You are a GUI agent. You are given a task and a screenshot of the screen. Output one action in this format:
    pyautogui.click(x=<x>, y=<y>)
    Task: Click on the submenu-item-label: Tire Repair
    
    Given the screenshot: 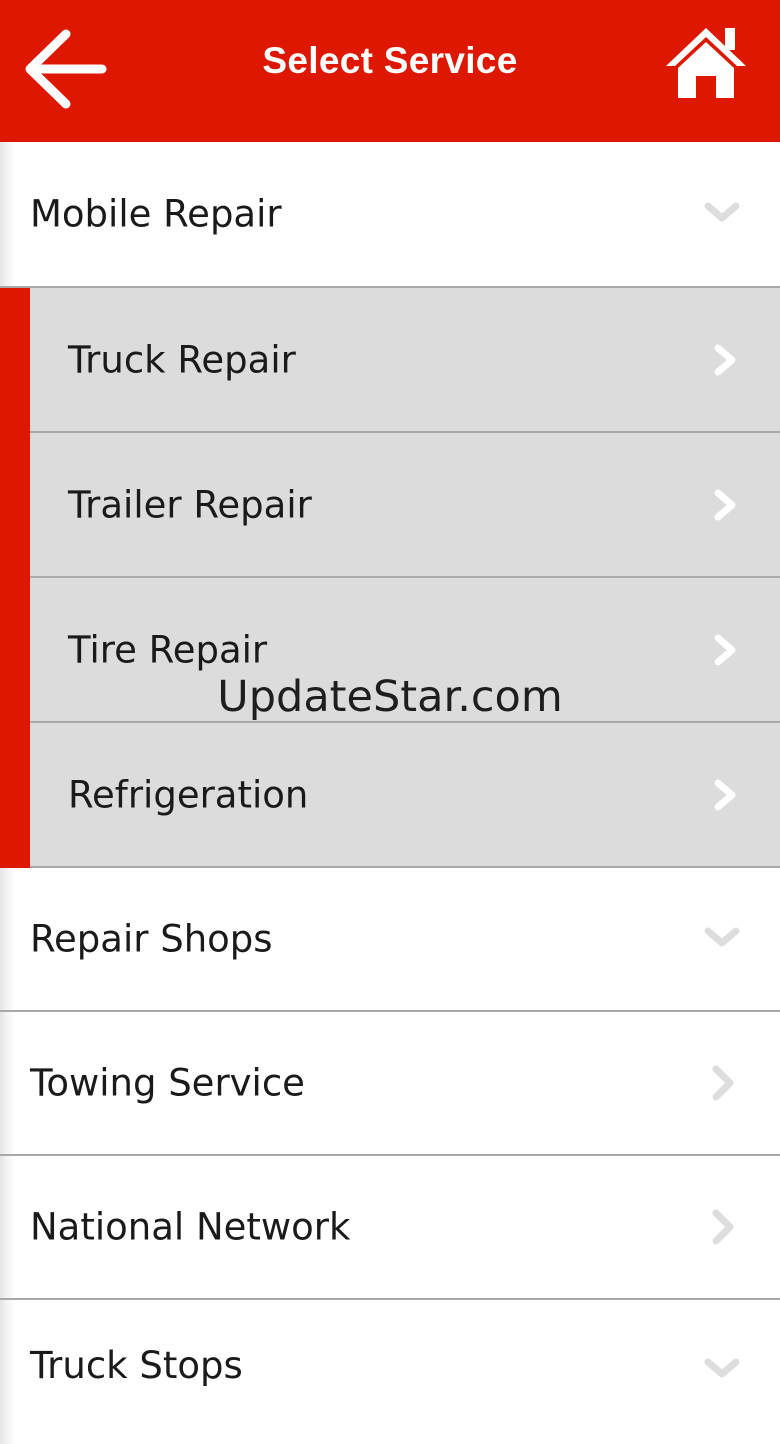 What is the action you would take?
    pyautogui.click(x=168, y=649)
    